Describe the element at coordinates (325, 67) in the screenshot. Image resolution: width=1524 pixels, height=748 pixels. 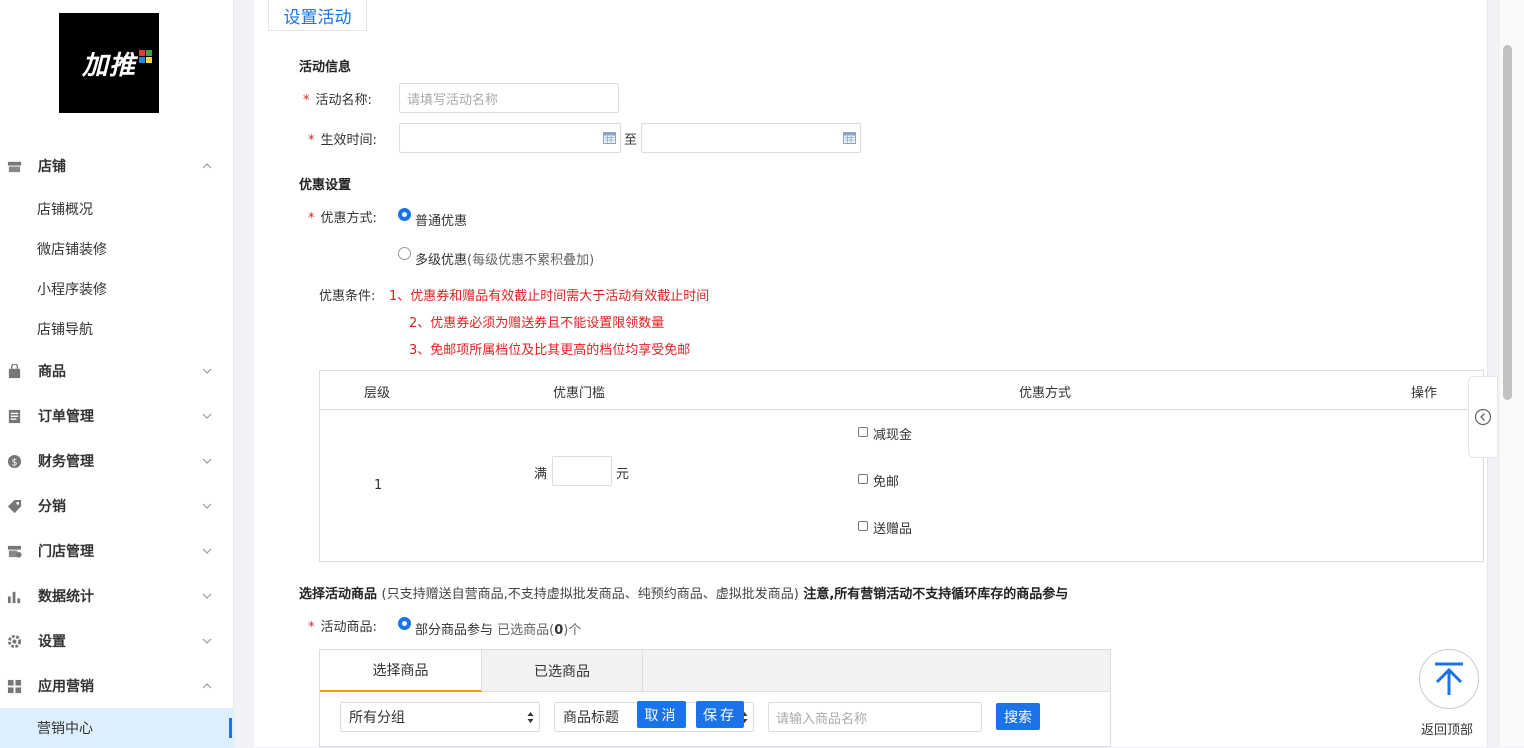
I see `section-title-activity-info: 活动信息` at that location.